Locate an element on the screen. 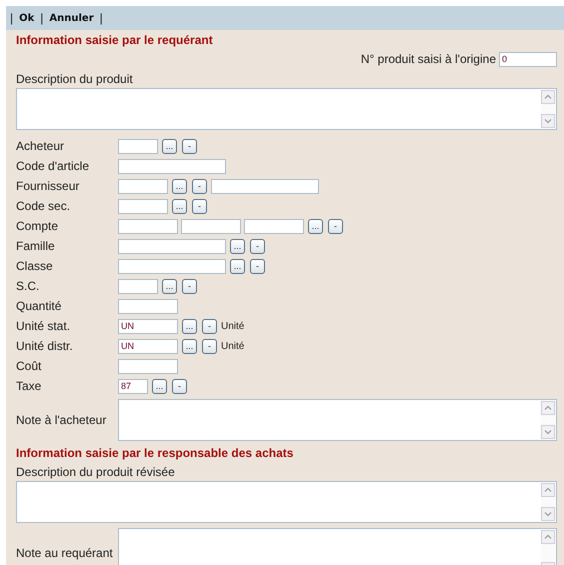 This screenshot has height=565, width=564. field-label: Unité distr. is located at coordinates (45, 346).